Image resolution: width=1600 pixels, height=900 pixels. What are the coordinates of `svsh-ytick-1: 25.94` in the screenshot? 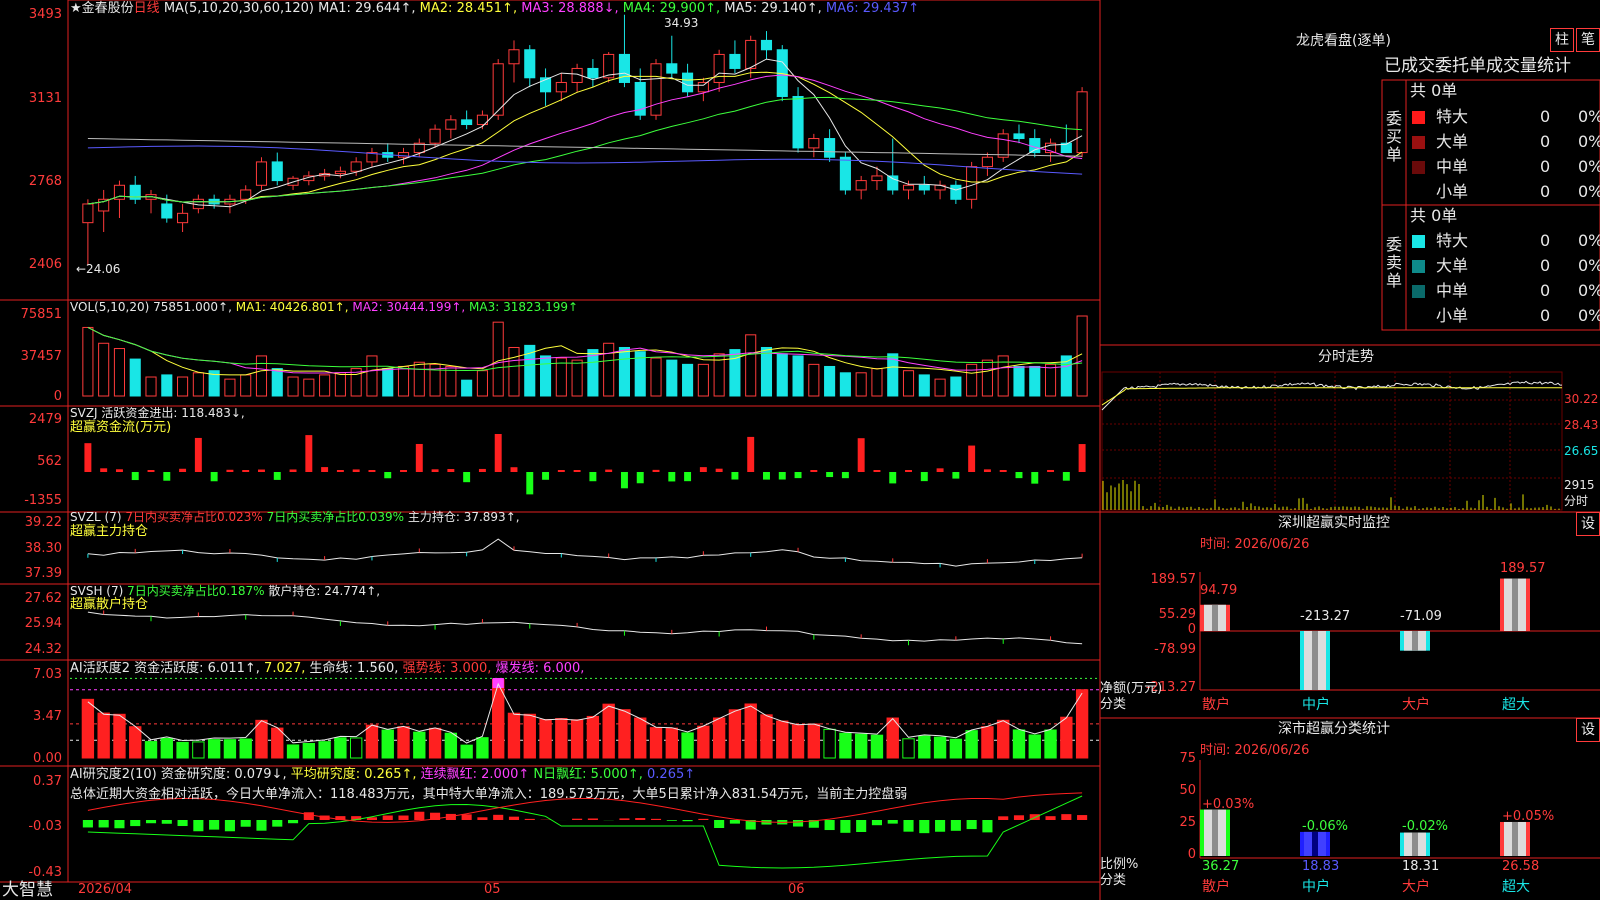 It's located at (43, 623).